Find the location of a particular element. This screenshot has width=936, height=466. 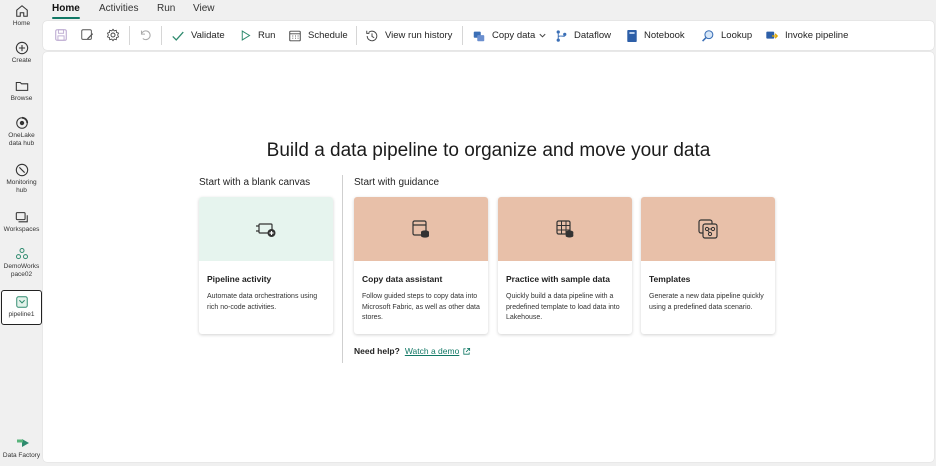

dataflow-button: Dataflow is located at coordinates (583, 35).